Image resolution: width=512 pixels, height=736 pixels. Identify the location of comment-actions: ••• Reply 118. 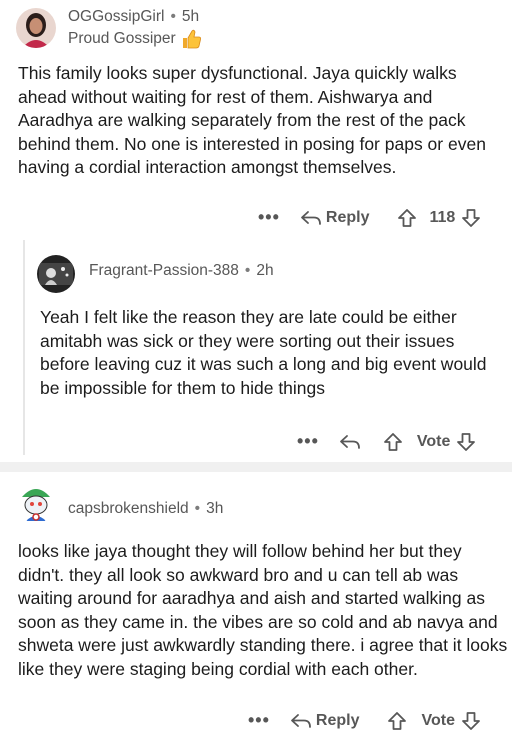
(369, 217).